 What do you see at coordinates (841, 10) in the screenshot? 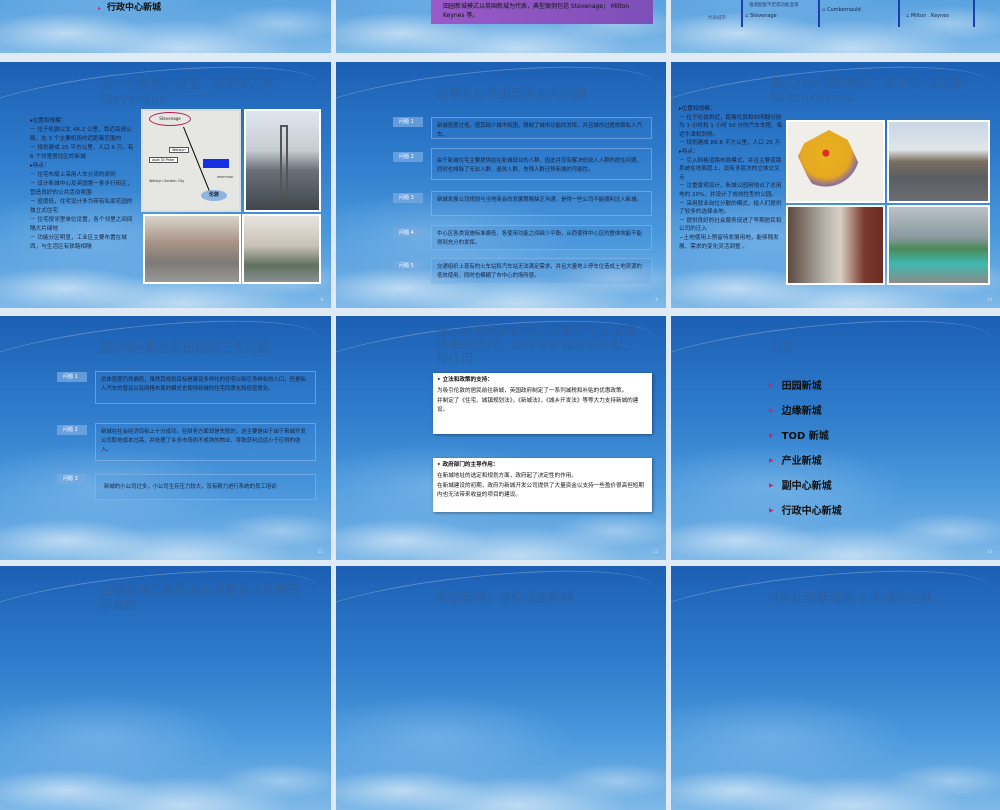
I see `table-cell: ▫ Cumbernauld` at bounding box center [841, 10].